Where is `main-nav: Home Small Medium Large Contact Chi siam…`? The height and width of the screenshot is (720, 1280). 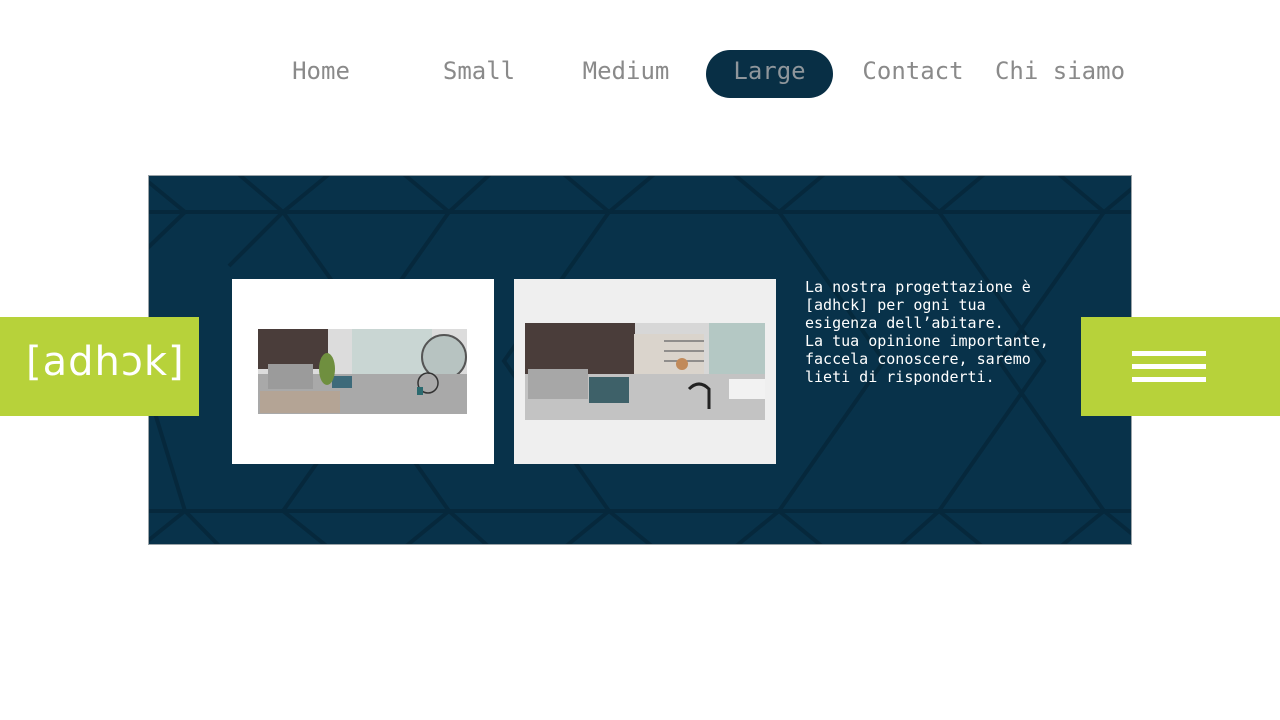 main-nav: Home Small Medium Large Contact Chi siam… is located at coordinates (640, 74).